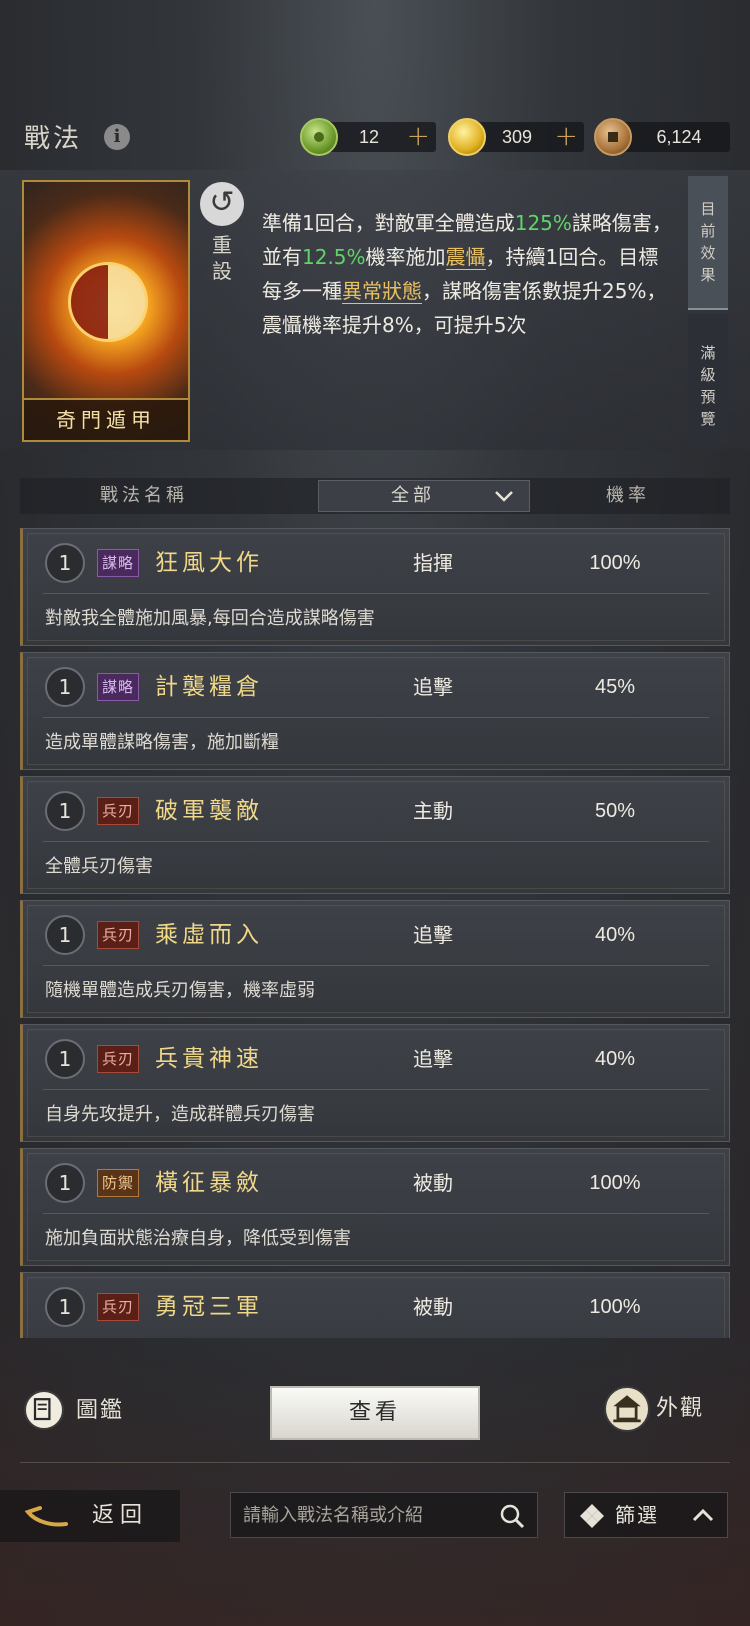 This screenshot has width=750, height=1626. Describe the element at coordinates (180, 1114) in the screenshot. I see `skill-desc: 自身先攻提升，造成群體兵刃傷害` at that location.